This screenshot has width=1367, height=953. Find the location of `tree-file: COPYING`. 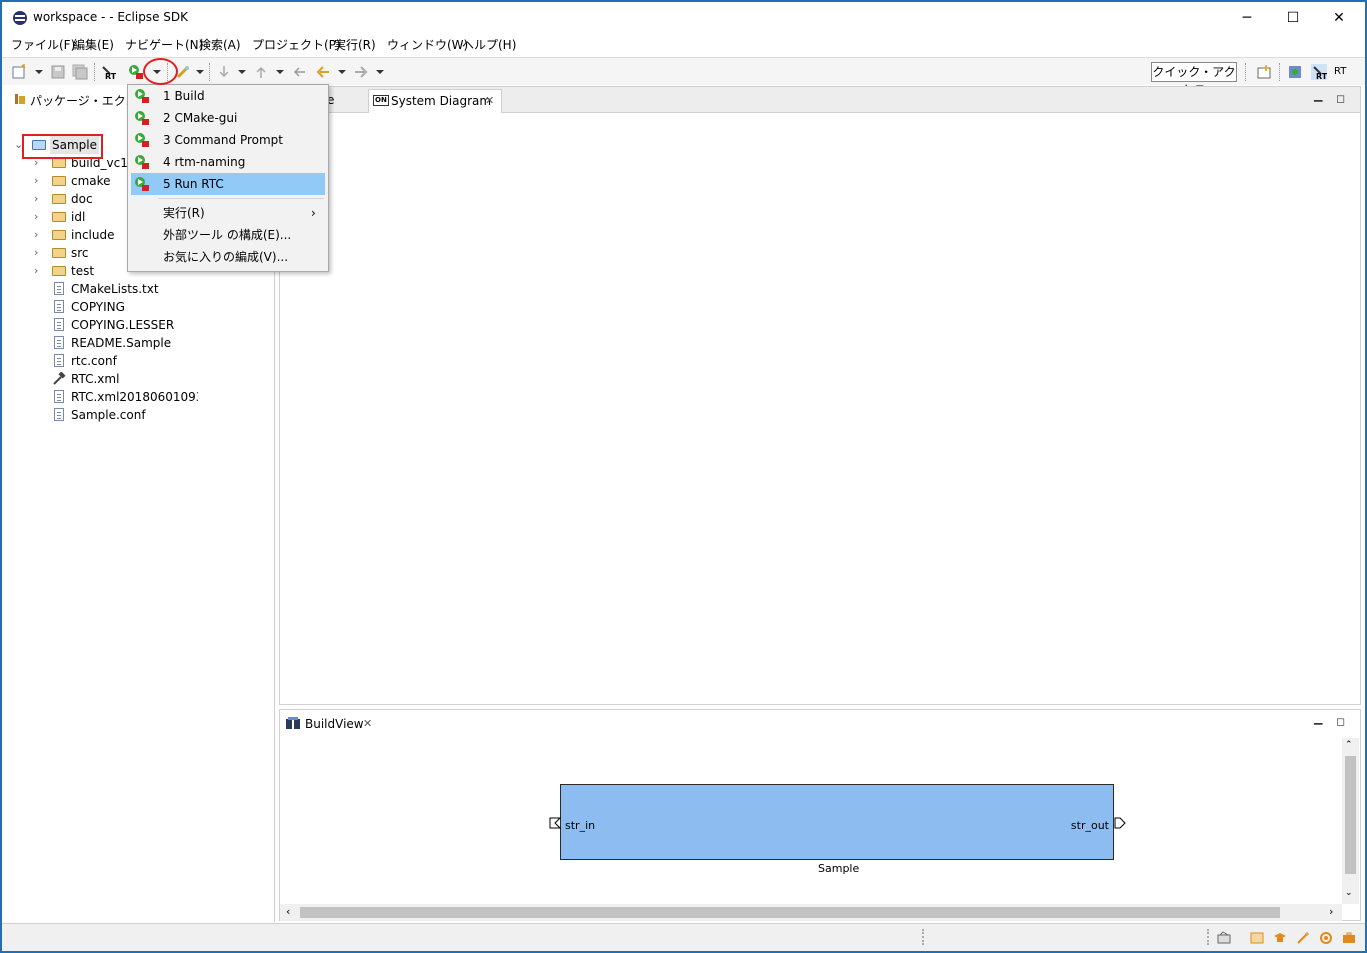

tree-file: COPYING is located at coordinates (162, 307).